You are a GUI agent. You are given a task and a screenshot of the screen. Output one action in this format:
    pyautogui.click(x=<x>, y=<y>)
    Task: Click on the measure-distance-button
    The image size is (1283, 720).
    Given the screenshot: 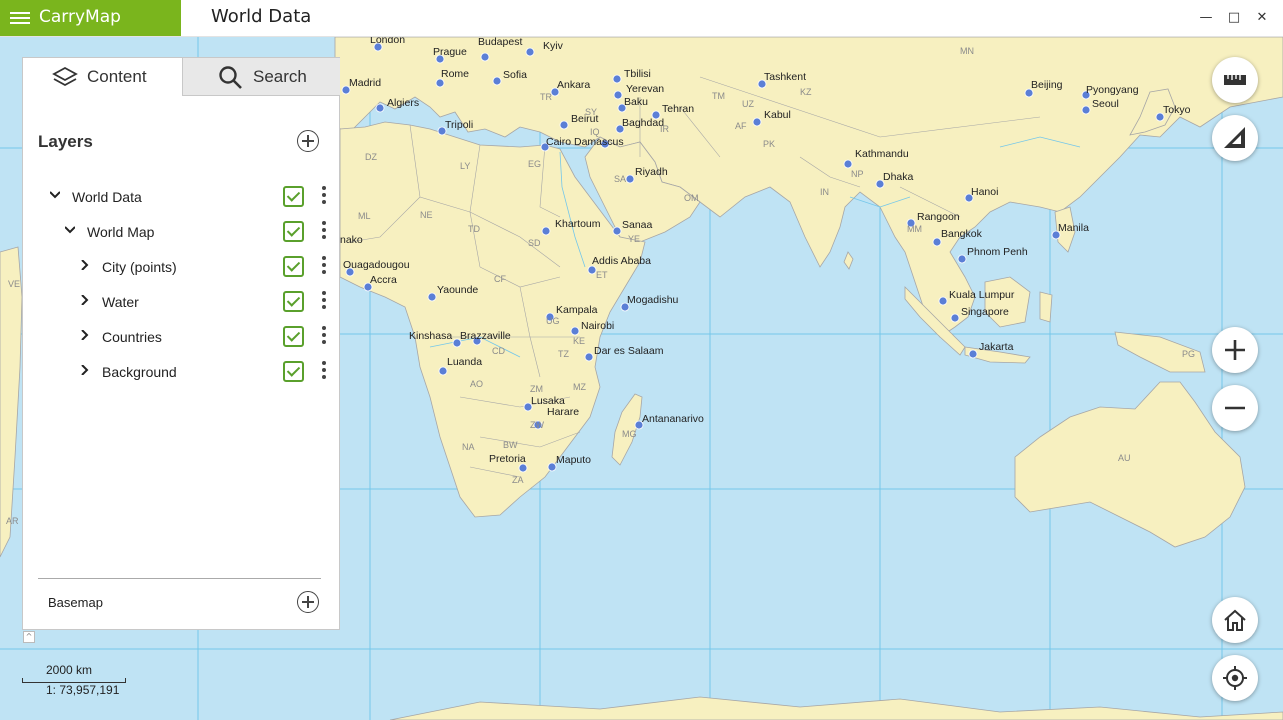 What is the action you would take?
    pyautogui.click(x=1235, y=80)
    